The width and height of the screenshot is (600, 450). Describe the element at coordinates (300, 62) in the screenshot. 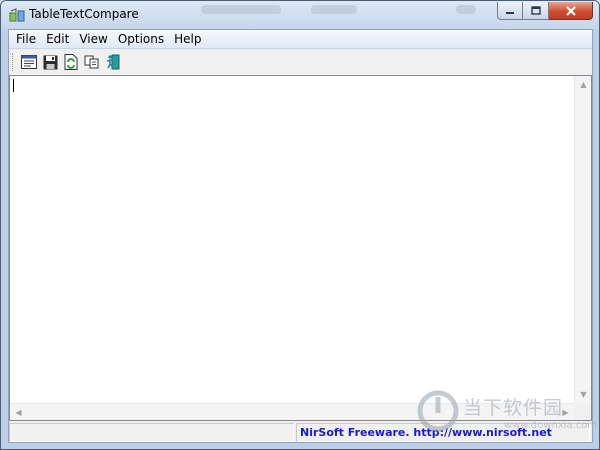

I see `toolbar` at that location.